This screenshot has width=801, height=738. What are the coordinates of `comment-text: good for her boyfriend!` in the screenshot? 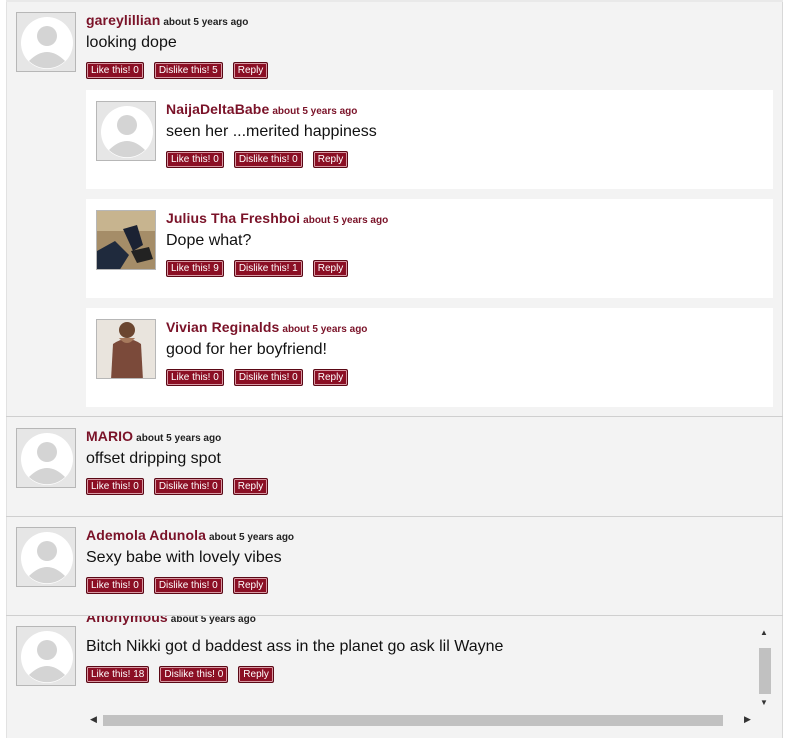 It's located at (246, 349).